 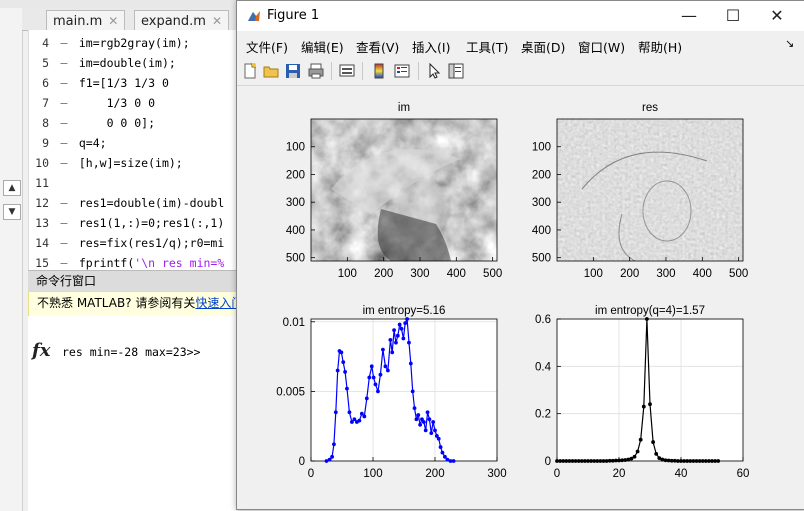 What do you see at coordinates (642, 392) in the screenshot?
I see `axes-q-entropy: im entropy(q=4)=1.57 0 20 40 60 0 0.2 0.4 0.6` at bounding box center [642, 392].